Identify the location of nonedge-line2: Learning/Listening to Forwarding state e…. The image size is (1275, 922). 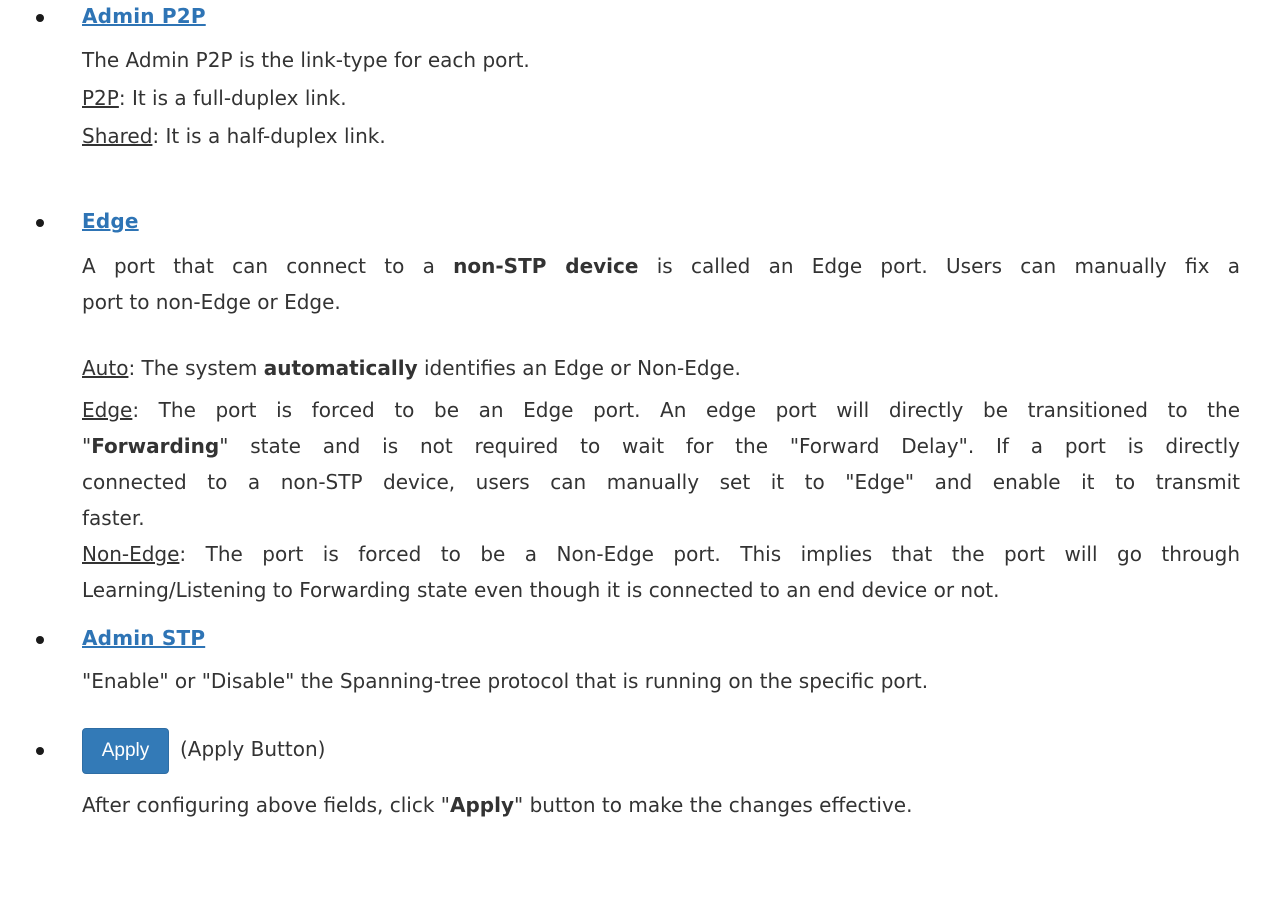
(541, 590).